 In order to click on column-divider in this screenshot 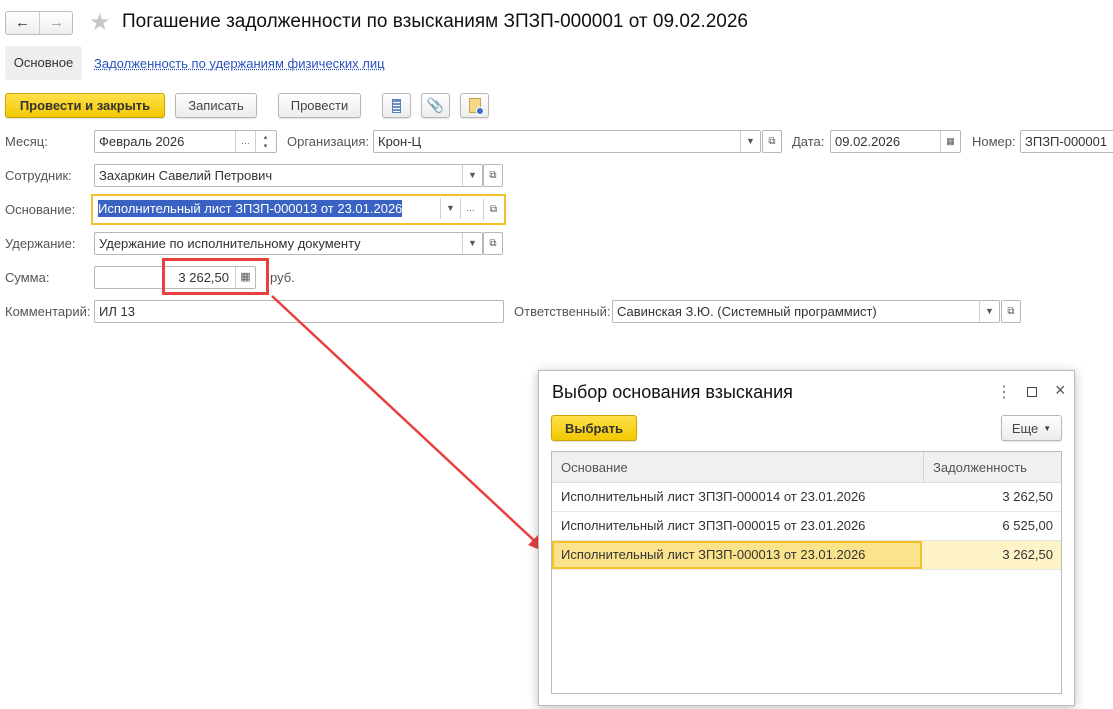, I will do `click(923, 467)`.